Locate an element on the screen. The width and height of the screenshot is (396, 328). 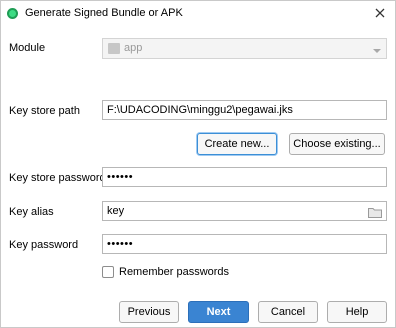
help-button: Help is located at coordinates (357, 312).